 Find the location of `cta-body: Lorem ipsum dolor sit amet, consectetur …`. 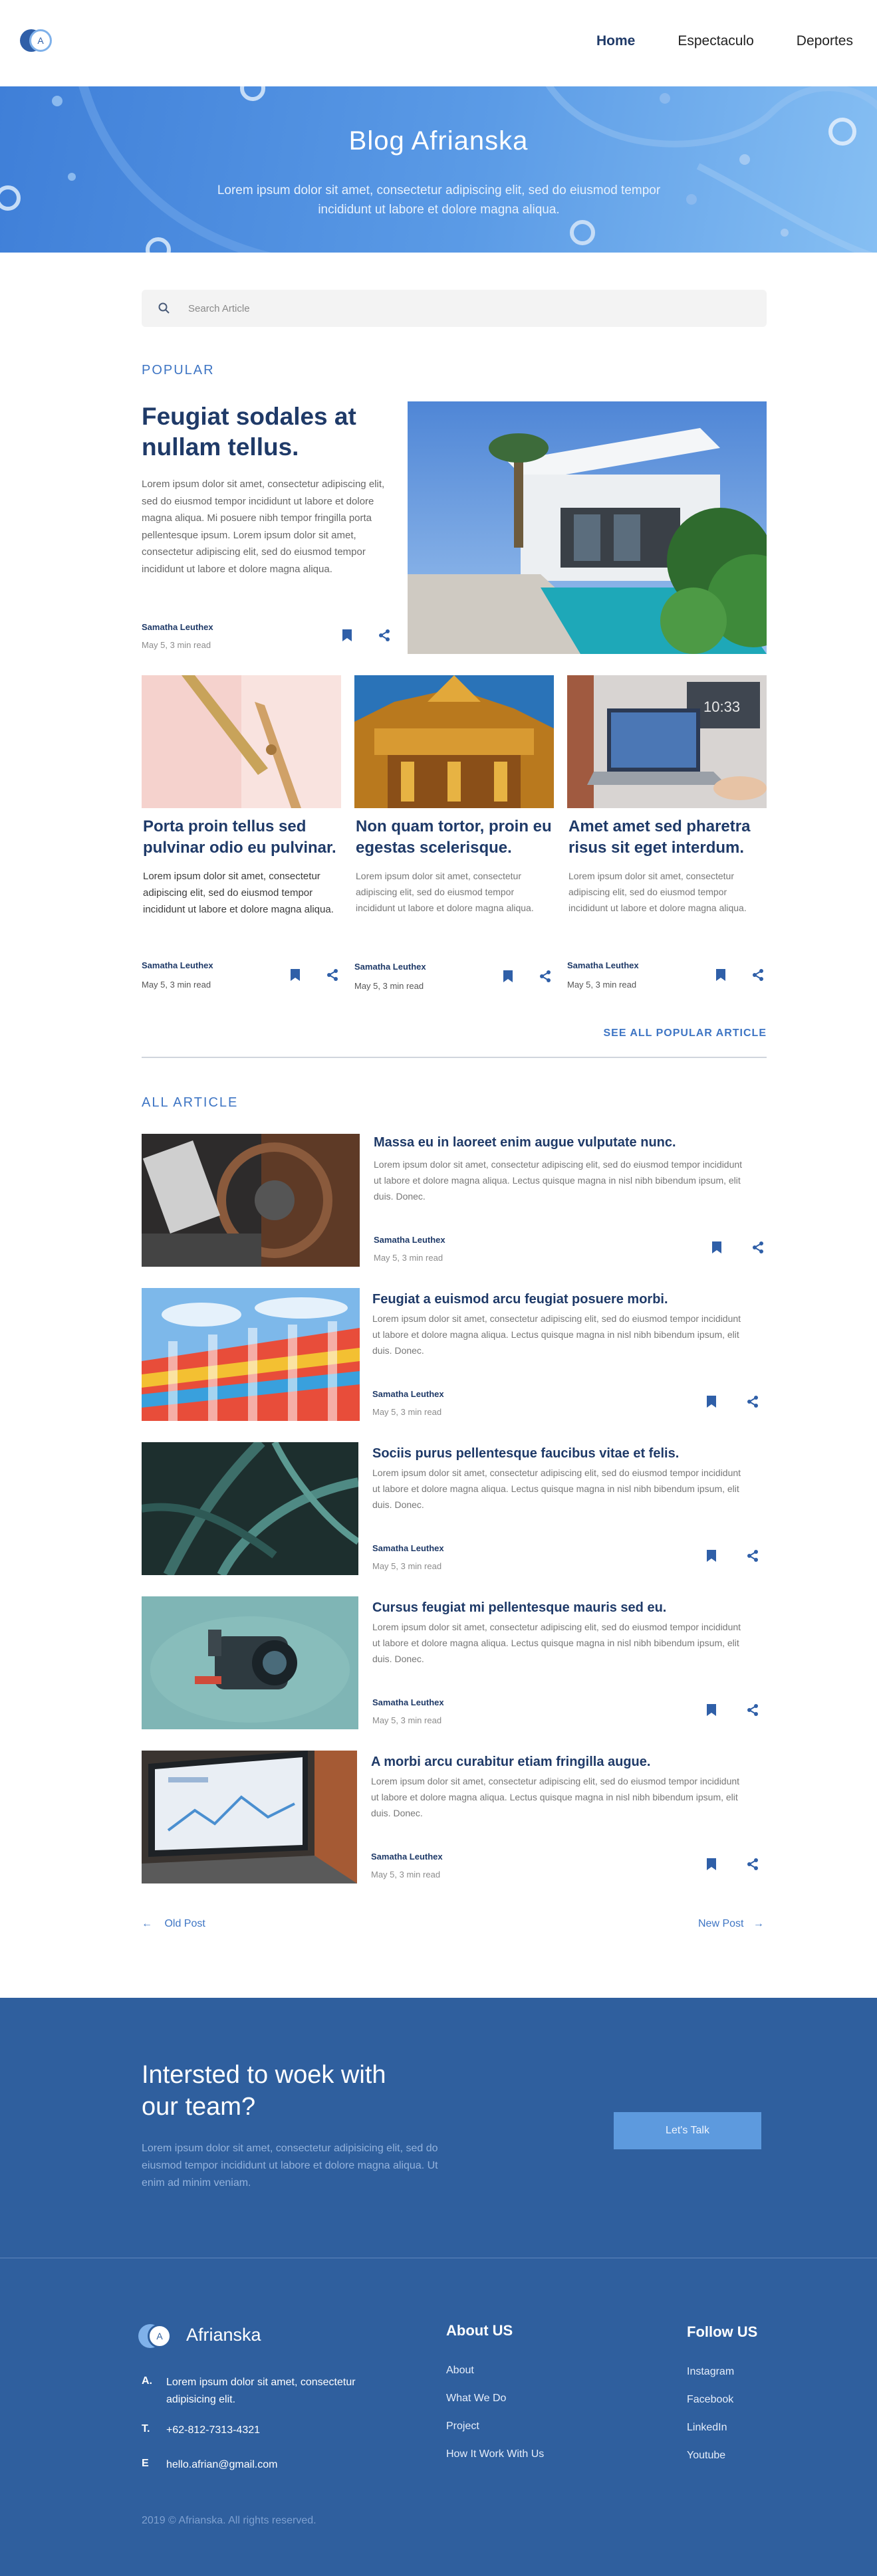

cta-body: Lorem ipsum dolor sit amet, consectetur … is located at coordinates (290, 2166).